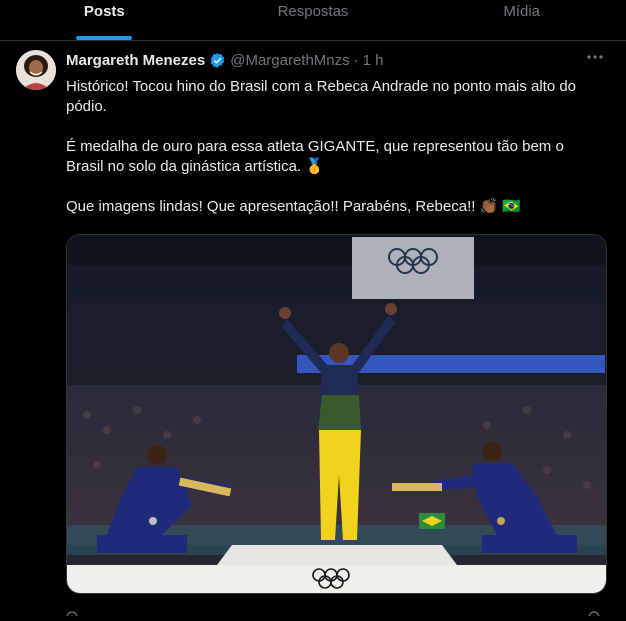 This screenshot has height=621, width=626. I want to click on tab-media: Mídia, so click(521, 20).